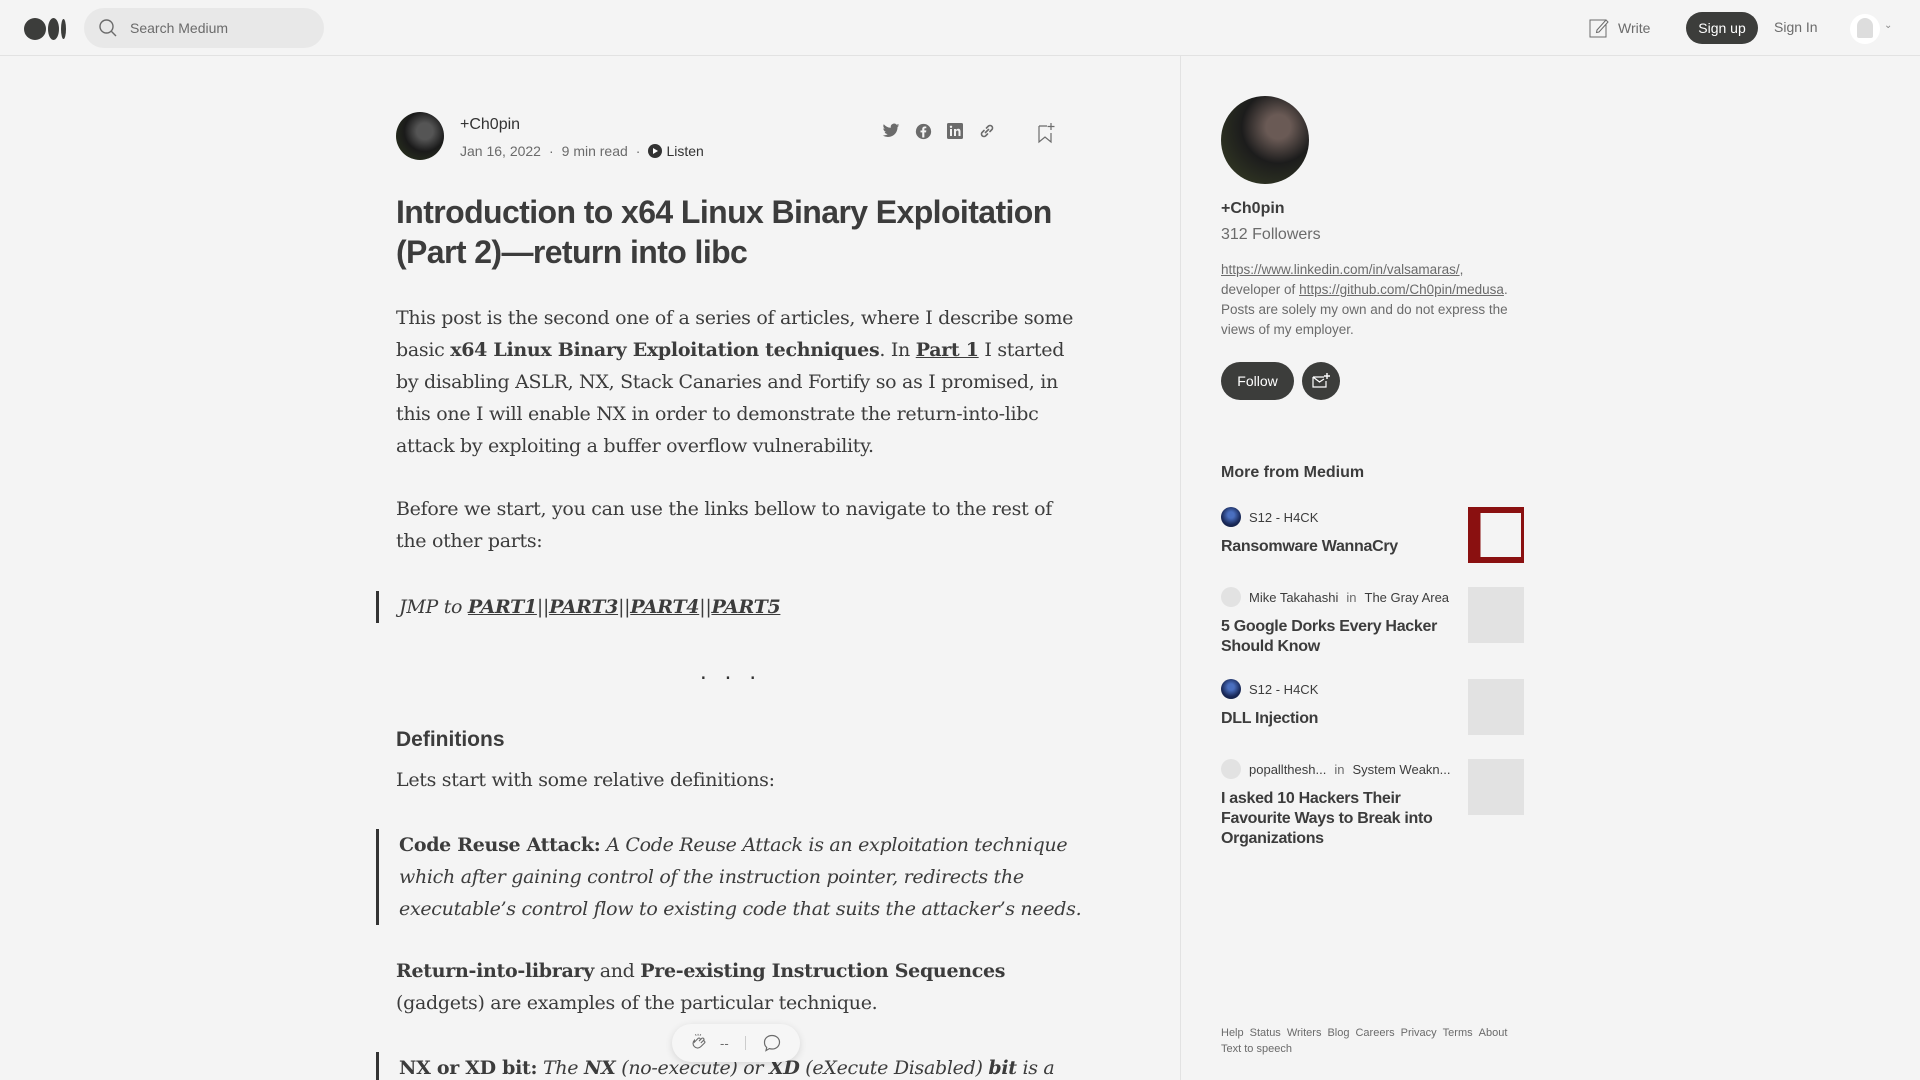  What do you see at coordinates (495, 971) in the screenshot?
I see `bold-text: Return-into-library` at bounding box center [495, 971].